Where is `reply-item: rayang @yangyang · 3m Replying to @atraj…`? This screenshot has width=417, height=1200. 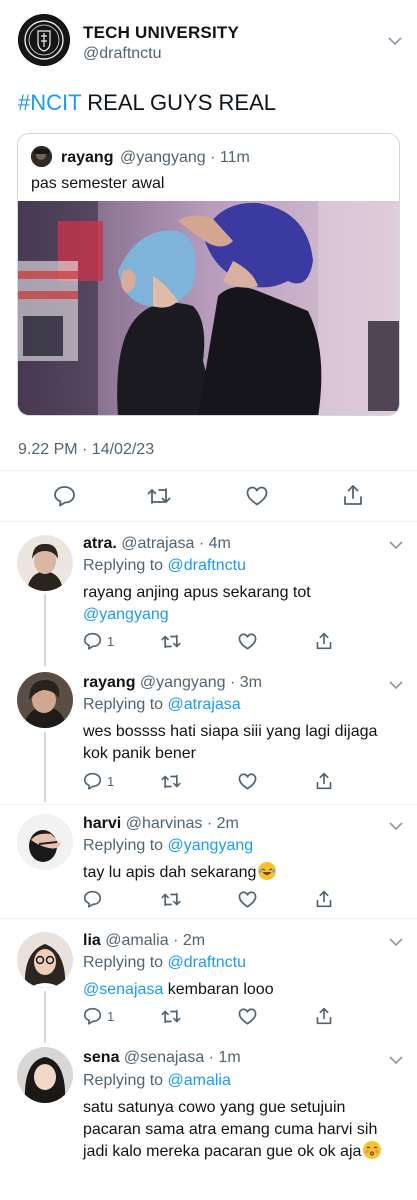
reply-item: rayang @yangyang · 3m Replying to @atraj… is located at coordinates (208, 735).